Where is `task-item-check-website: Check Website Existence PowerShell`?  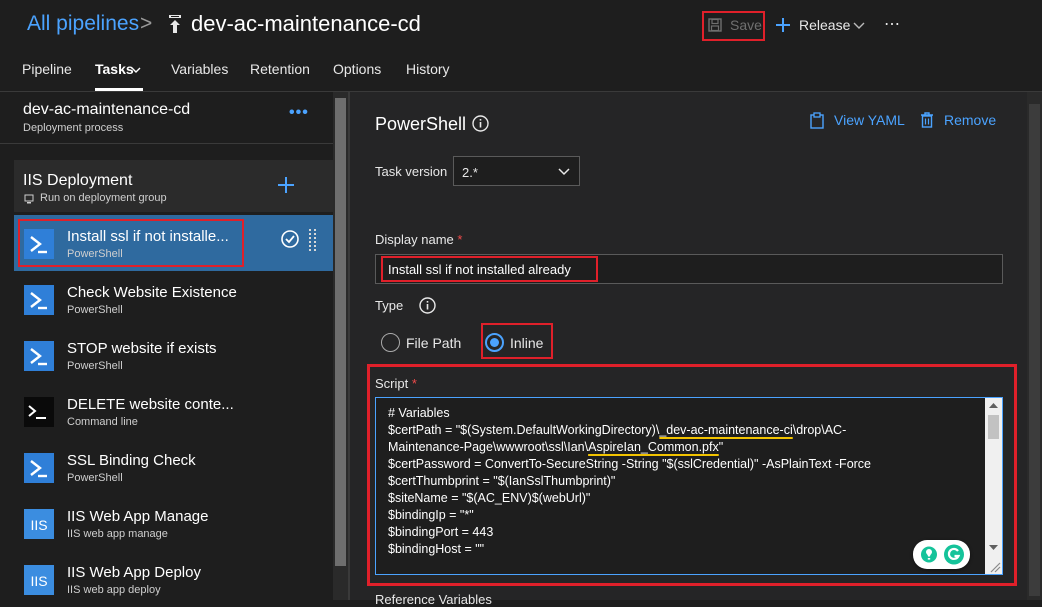 task-item-check-website: Check Website Existence PowerShell is located at coordinates (173, 299).